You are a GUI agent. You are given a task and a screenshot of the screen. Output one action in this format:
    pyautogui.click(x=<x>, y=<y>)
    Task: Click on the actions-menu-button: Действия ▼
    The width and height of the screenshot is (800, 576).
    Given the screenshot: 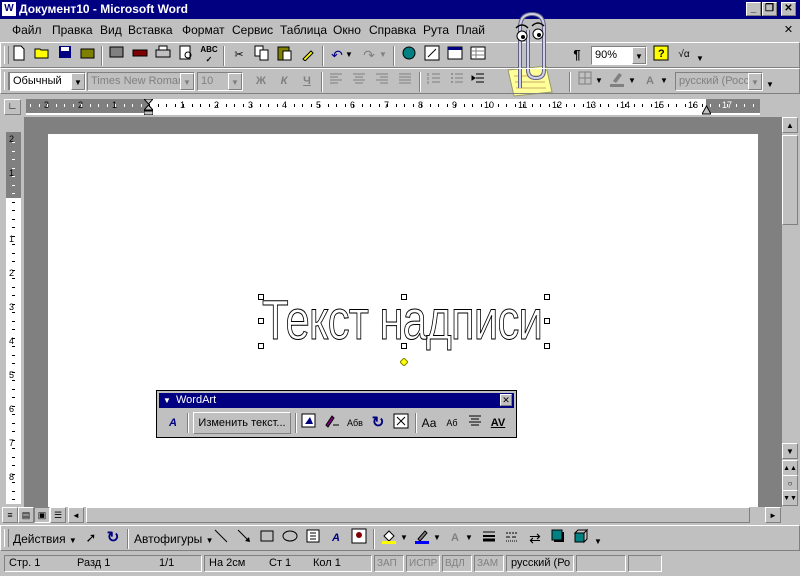 What is the action you would take?
    pyautogui.click(x=45, y=539)
    